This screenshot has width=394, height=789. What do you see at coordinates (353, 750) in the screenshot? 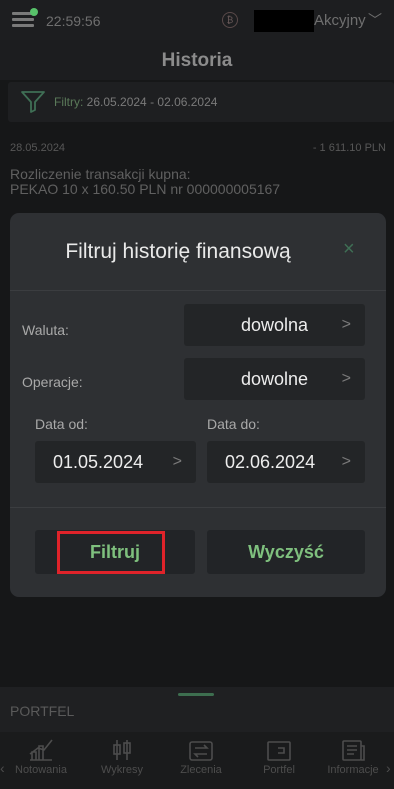
I see `news-icon` at bounding box center [353, 750].